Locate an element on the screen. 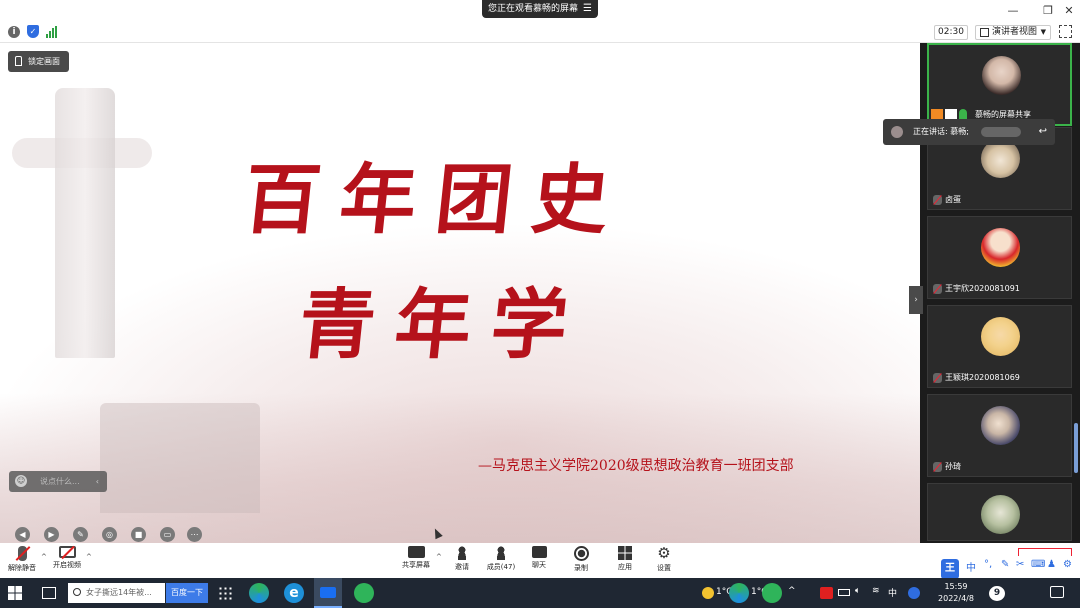 This screenshot has width=1080, height=608. restore-icon: ❐ is located at coordinates (1048, 11).